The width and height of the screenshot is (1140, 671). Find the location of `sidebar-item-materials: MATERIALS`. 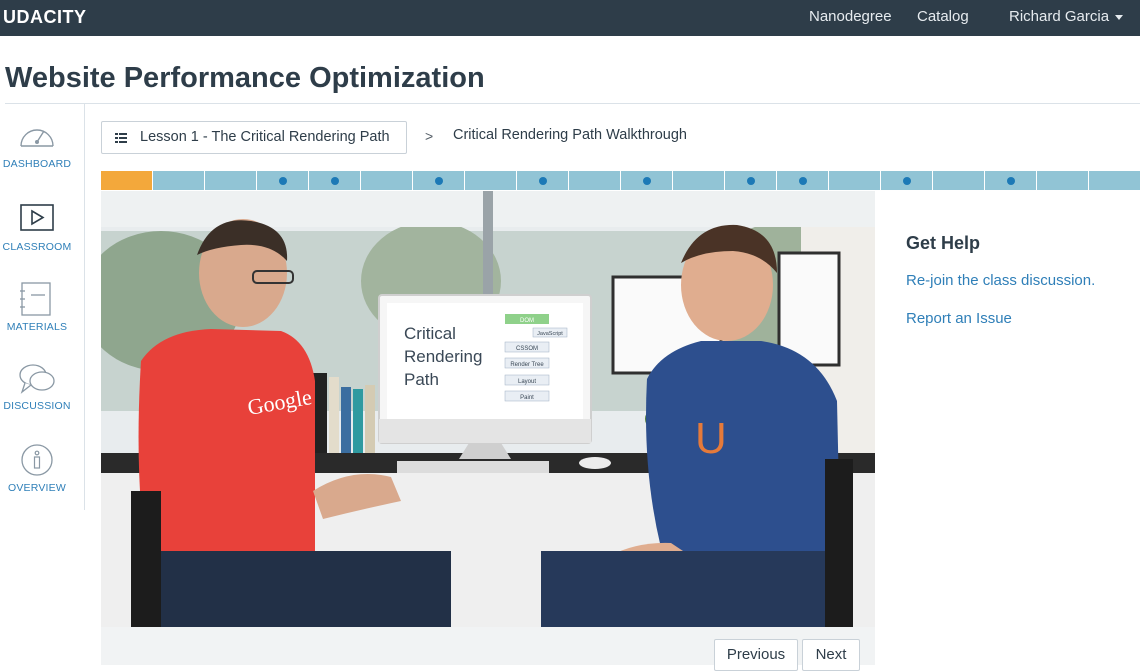

sidebar-item-materials: MATERIALS is located at coordinates (37, 316).